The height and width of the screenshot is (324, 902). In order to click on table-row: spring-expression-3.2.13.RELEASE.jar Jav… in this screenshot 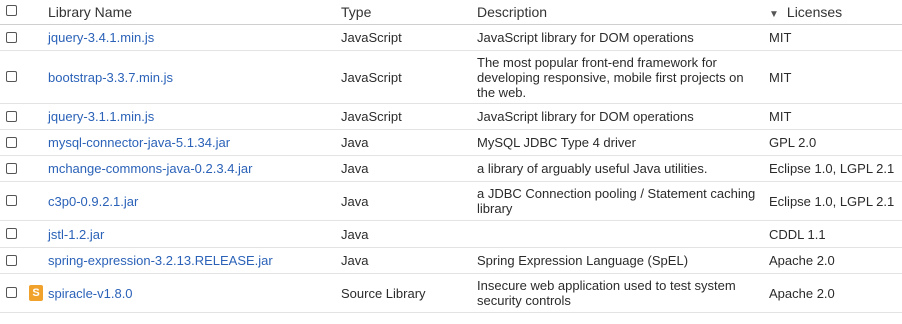, I will do `click(451, 260)`.